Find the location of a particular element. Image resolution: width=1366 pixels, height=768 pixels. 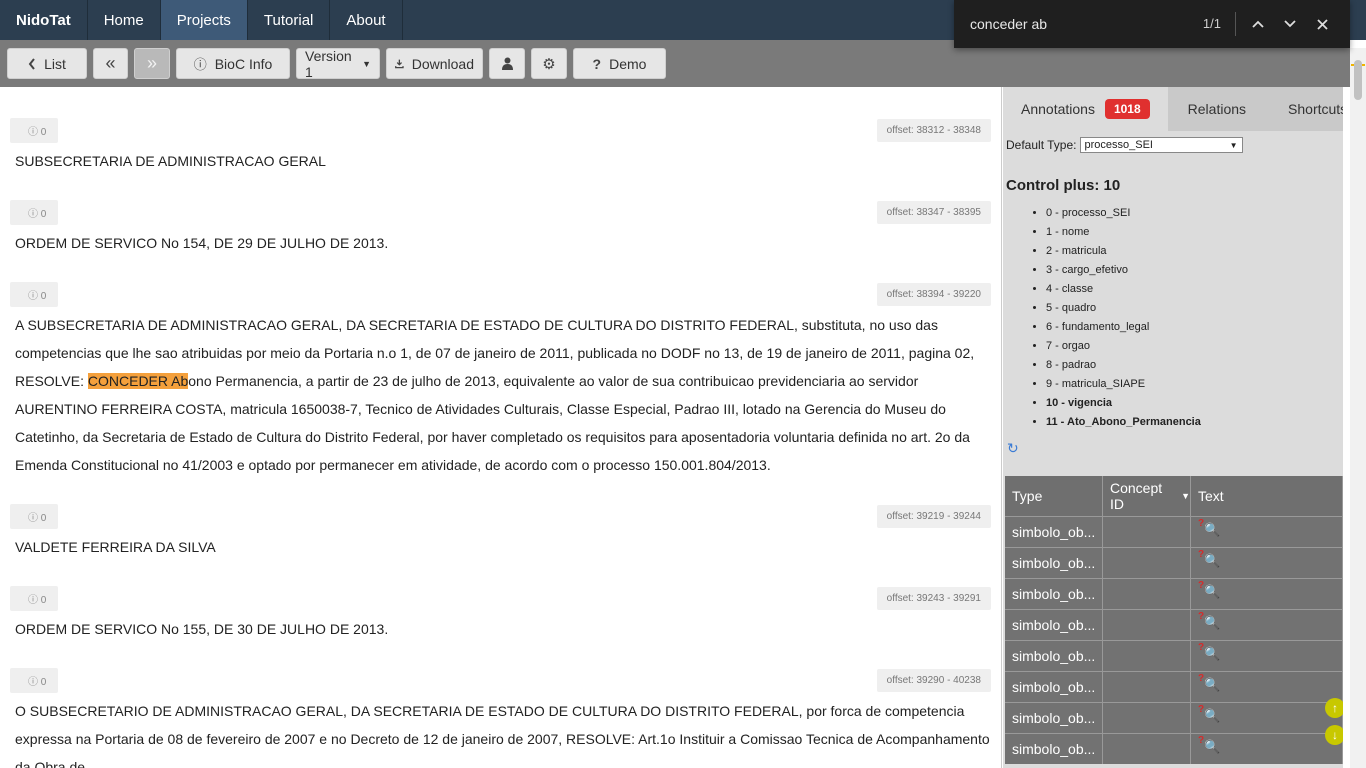

bioc-info-label: BioC Info is located at coordinates (243, 63).